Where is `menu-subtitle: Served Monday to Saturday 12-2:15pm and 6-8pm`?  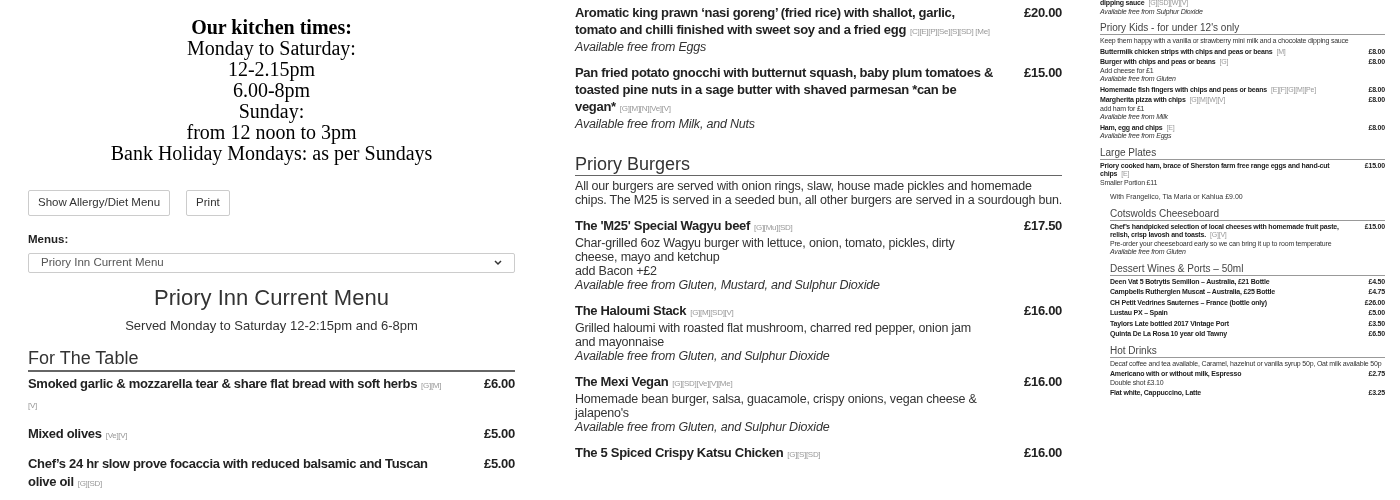 menu-subtitle: Served Monday to Saturday 12-2:15pm and 6-8pm is located at coordinates (271, 325).